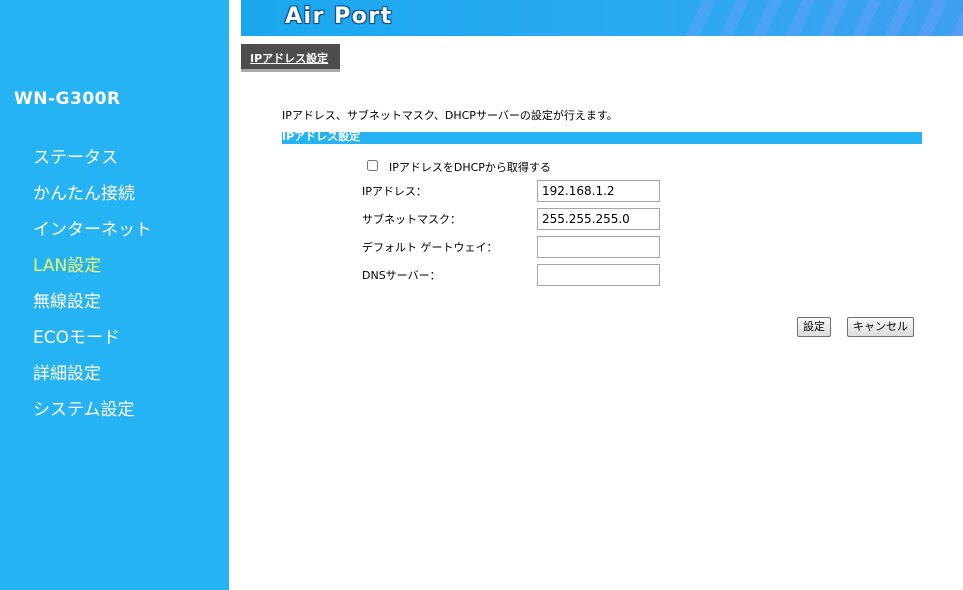 Image resolution: width=963 pixels, height=590 pixels. I want to click on page-tab-label: IPアドレス設定, so click(289, 58).